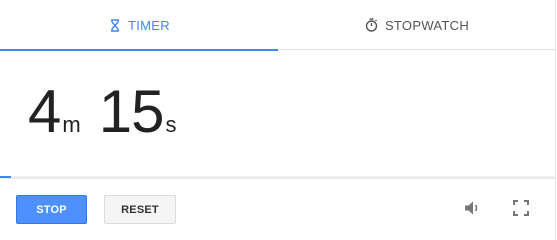 The width and height of the screenshot is (557, 240). I want to click on seconds-value: 15, so click(131, 111).